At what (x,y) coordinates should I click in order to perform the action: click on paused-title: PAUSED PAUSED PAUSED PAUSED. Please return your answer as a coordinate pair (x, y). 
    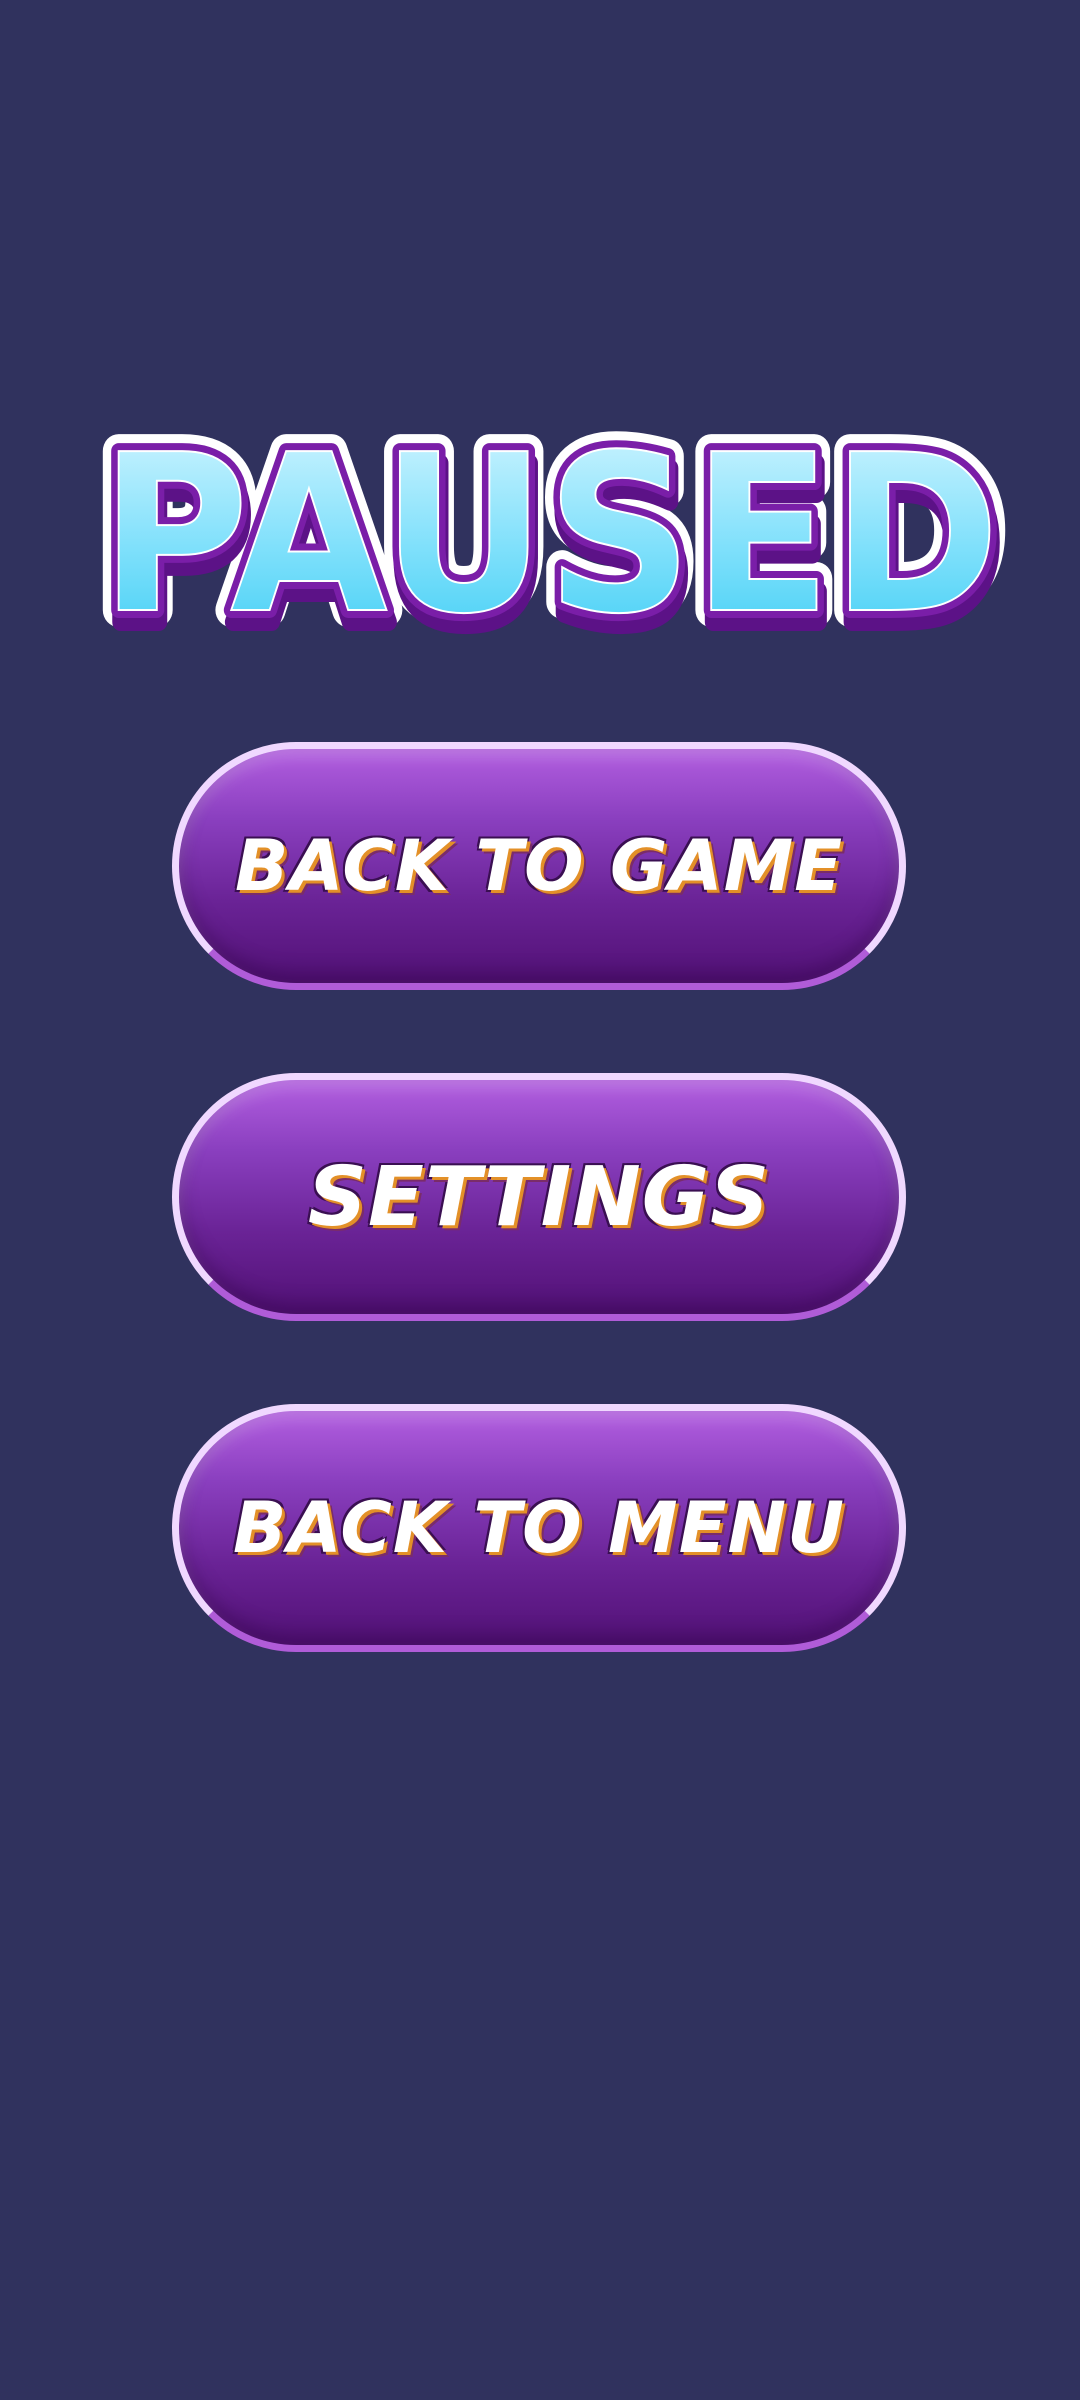
    Looking at the image, I should click on (550, 535).